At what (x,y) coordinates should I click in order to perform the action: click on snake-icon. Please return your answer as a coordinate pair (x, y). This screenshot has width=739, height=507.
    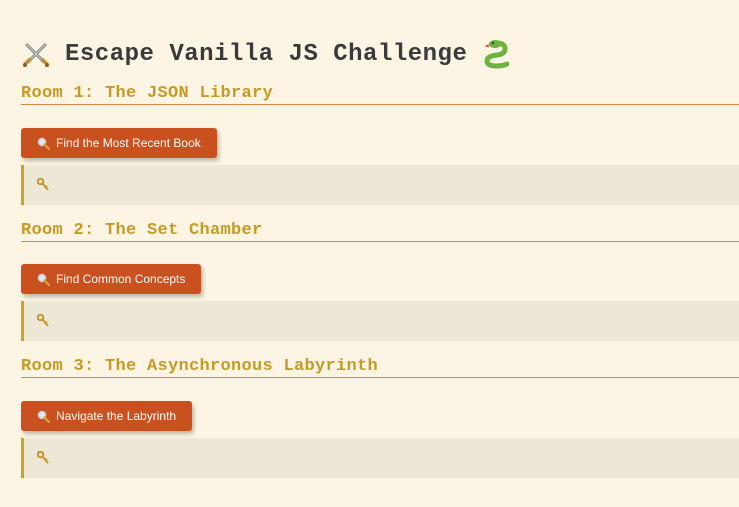
    Looking at the image, I should click on (497, 54).